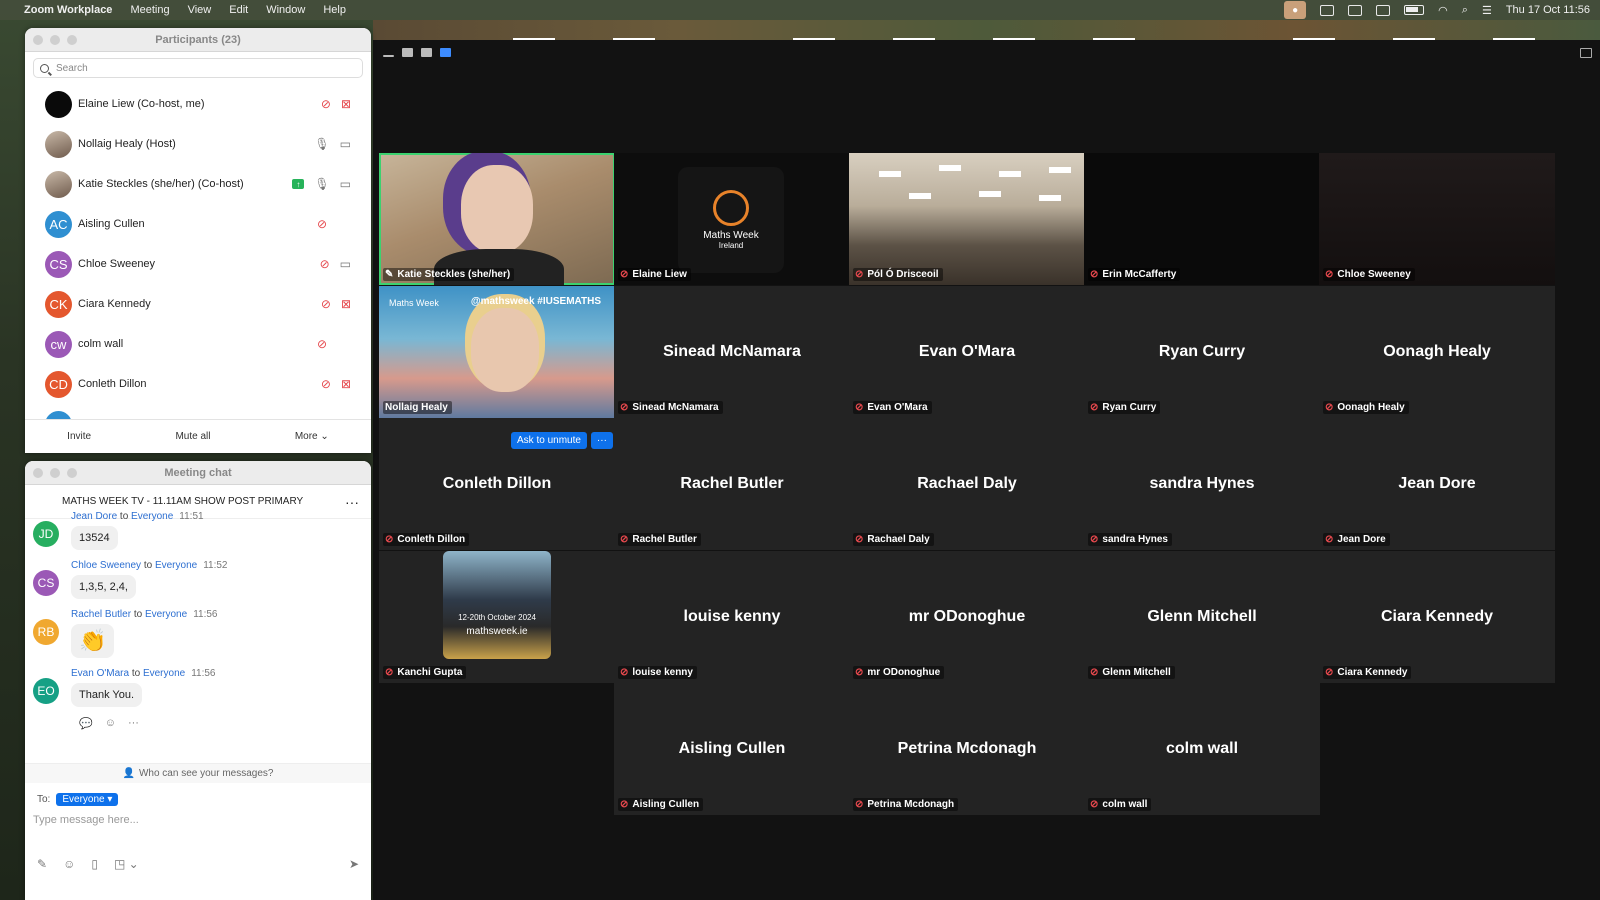  Describe the element at coordinates (198, 411) in the screenshot. I see `participant-row: EM Erin McCafferty⊘ ⊠` at that location.